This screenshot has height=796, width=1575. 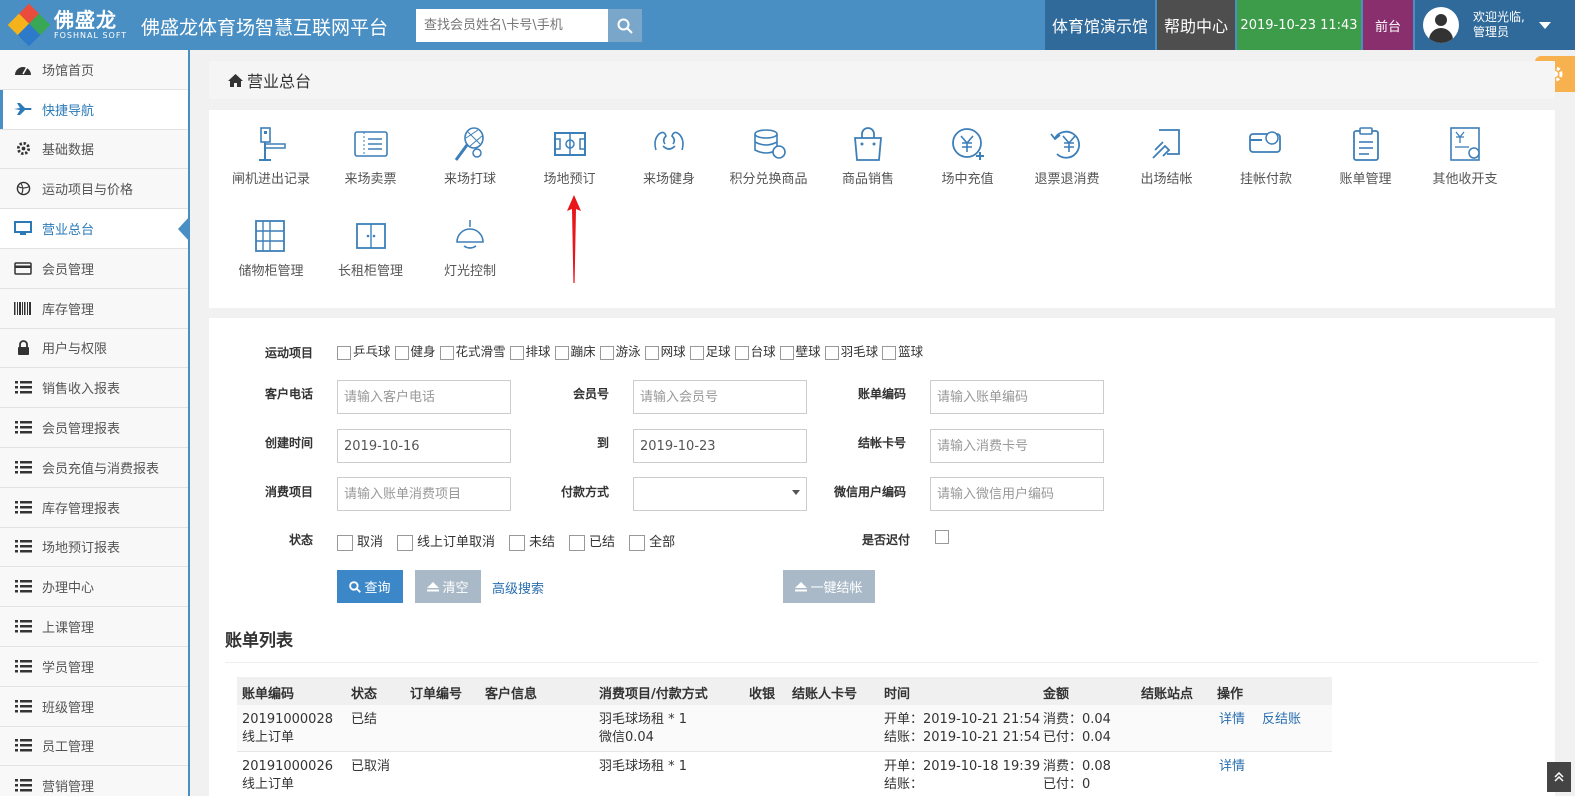 I want to click on sidebar-item: 会员充值与消费报表, so click(x=94, y=467).